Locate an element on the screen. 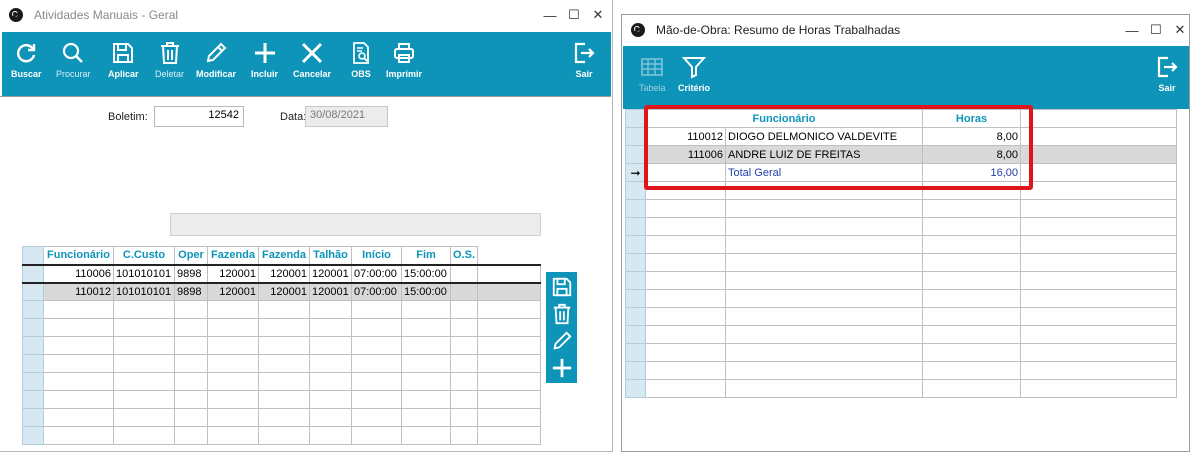  aplicar-button: Aplicar is located at coordinates (123, 60).